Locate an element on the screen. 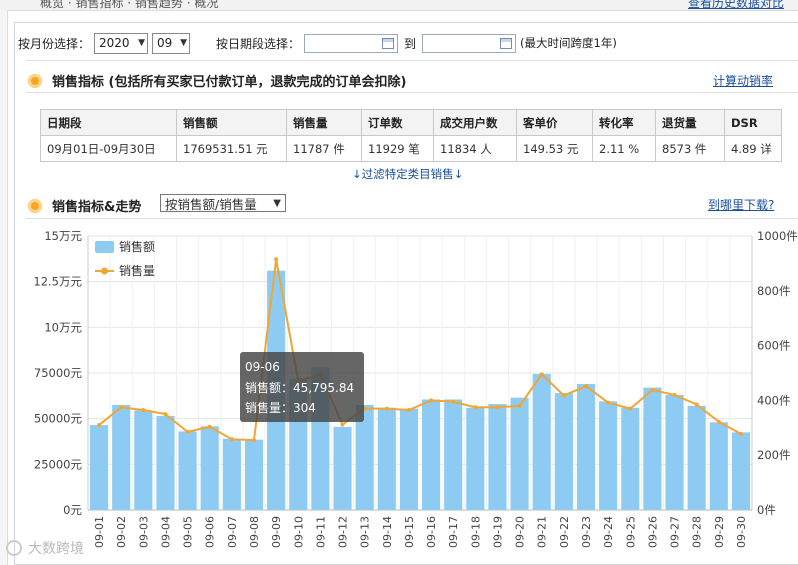 This screenshot has height=565, width=798. x-tick-label: 09-26 is located at coordinates (652, 532).